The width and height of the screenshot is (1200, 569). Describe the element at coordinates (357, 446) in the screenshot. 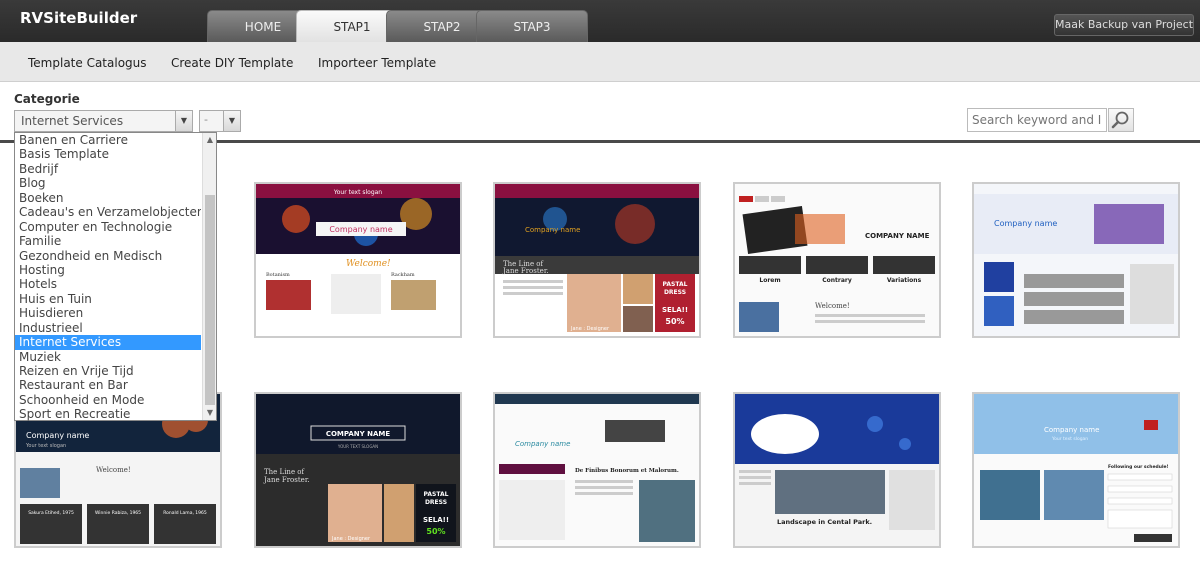

I see `template-slogan: YOUR TEXT SLOGAN` at that location.